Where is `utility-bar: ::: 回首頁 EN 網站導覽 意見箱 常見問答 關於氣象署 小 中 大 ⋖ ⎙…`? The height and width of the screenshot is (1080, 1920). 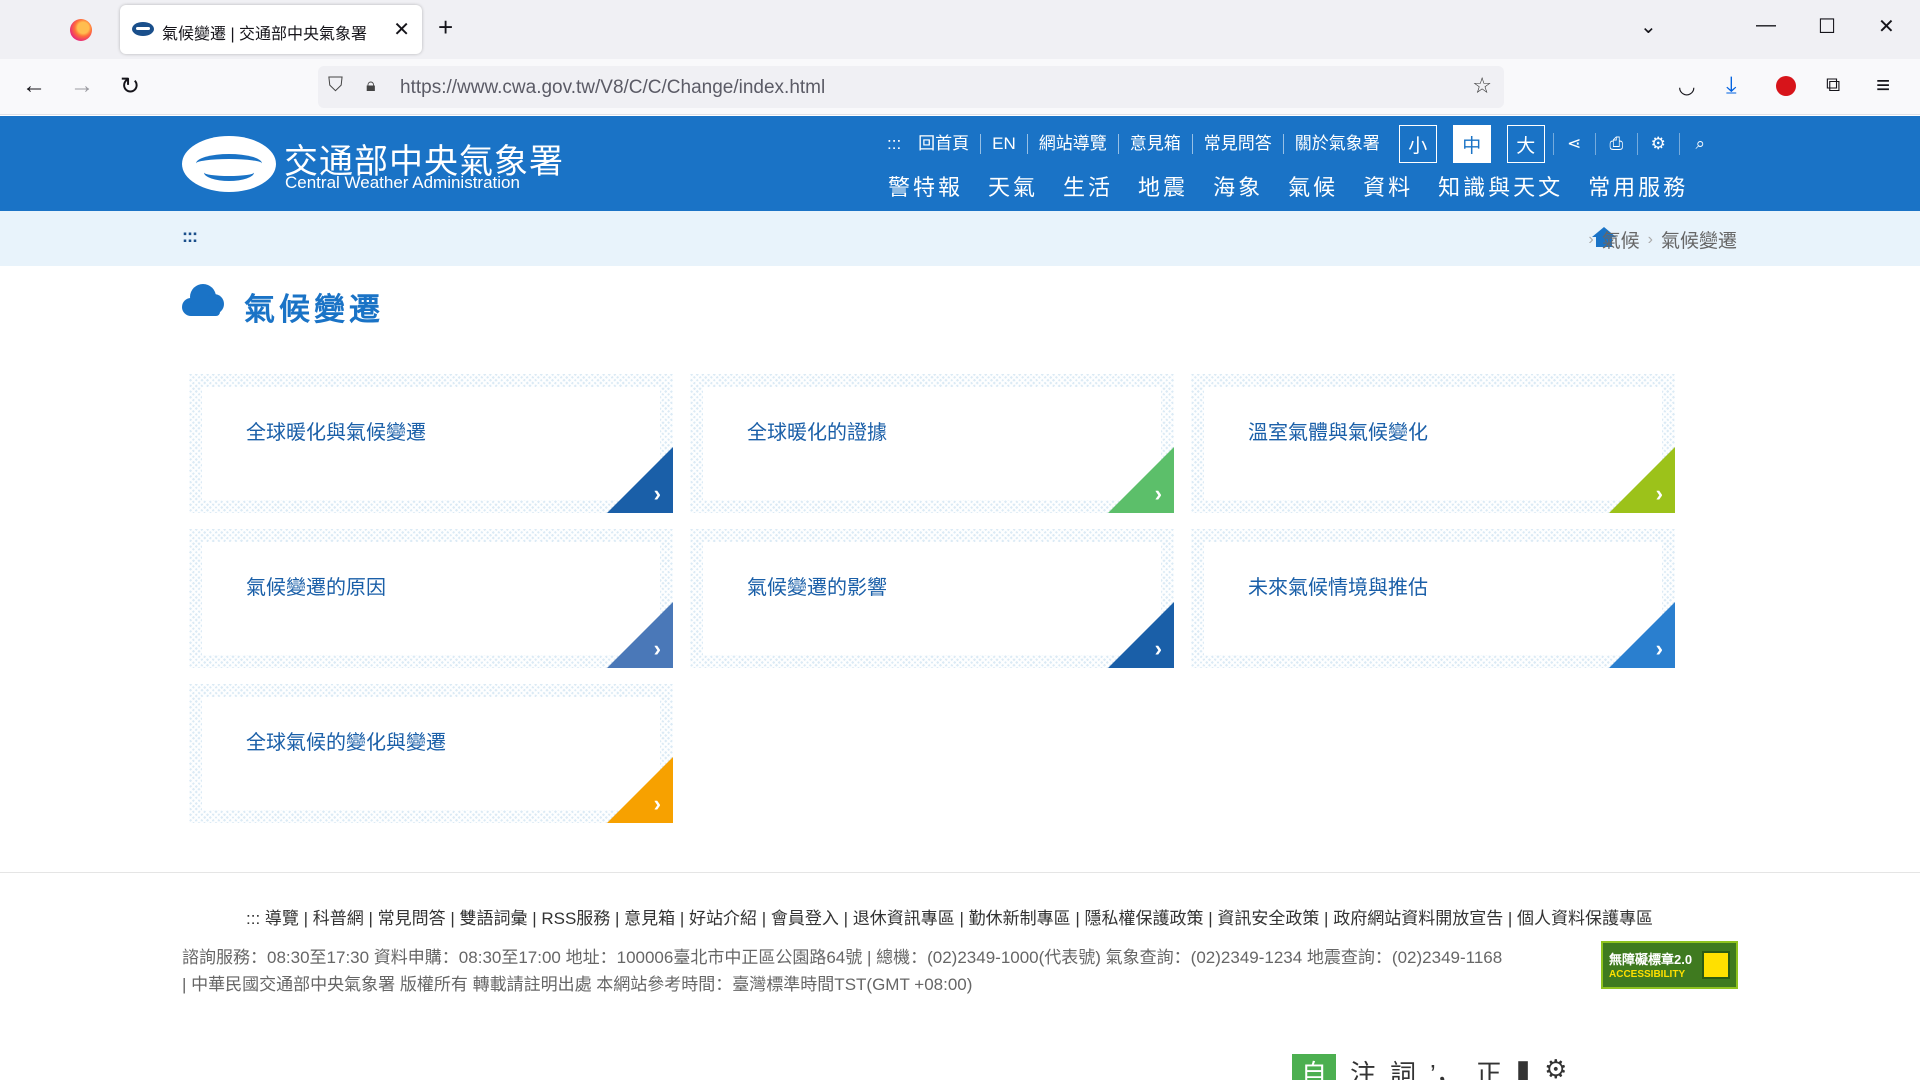
utility-bar: ::: 回首頁 EN 網站導覽 意見箱 常見問答 關於氣象署 小 中 大 ⋖ ⎙… is located at coordinates (1298, 144).